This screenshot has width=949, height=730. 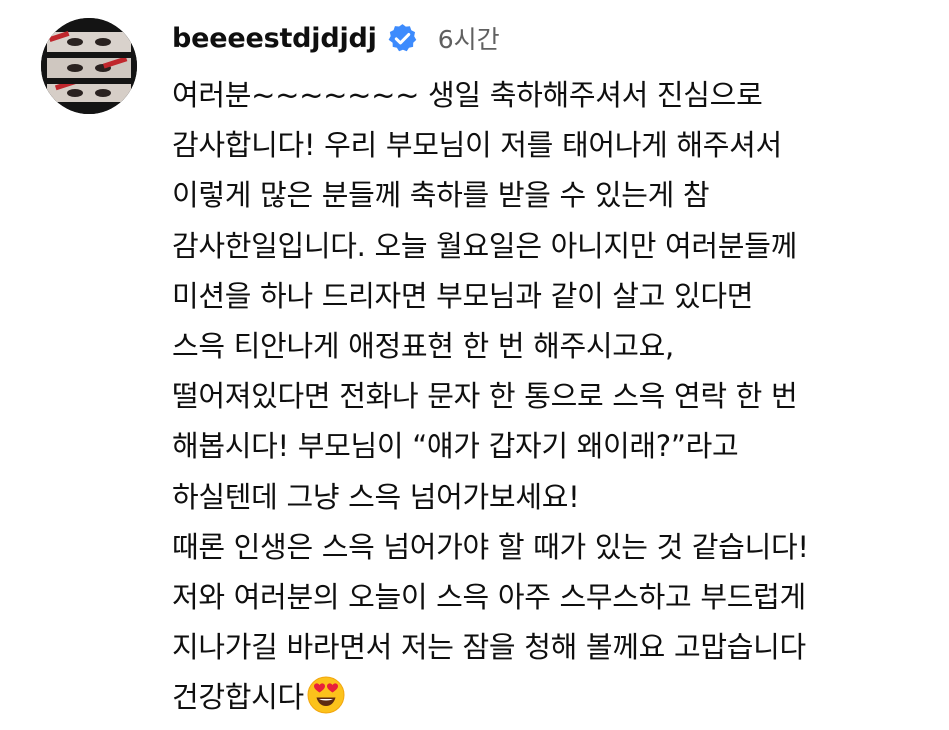 What do you see at coordinates (423, 345) in the screenshot?
I see `comment-line: 스윽 티안나게 애정표현 한 번 해주시고요,` at bounding box center [423, 345].